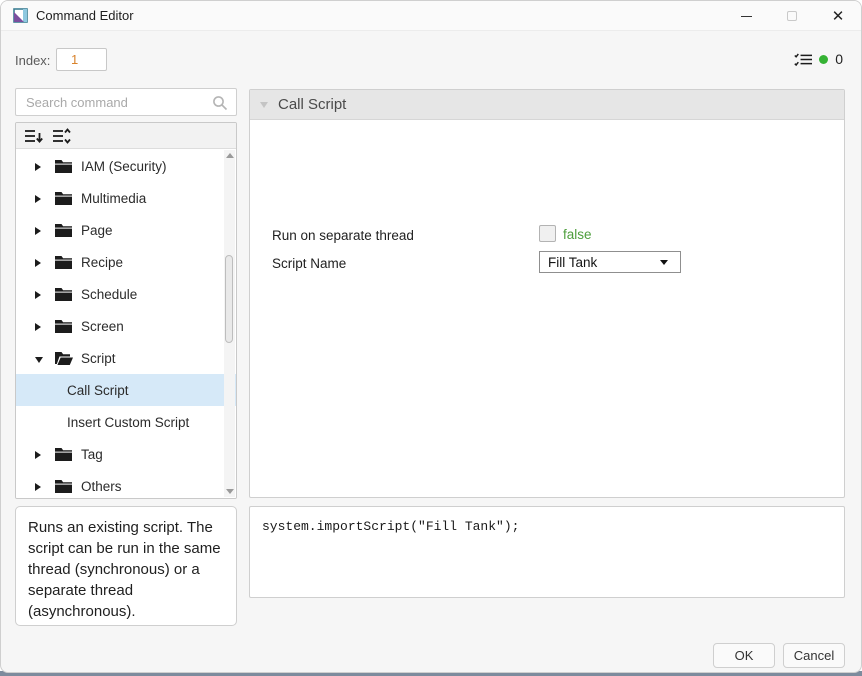  I want to click on tree-item-tag: Tag, so click(126, 454).